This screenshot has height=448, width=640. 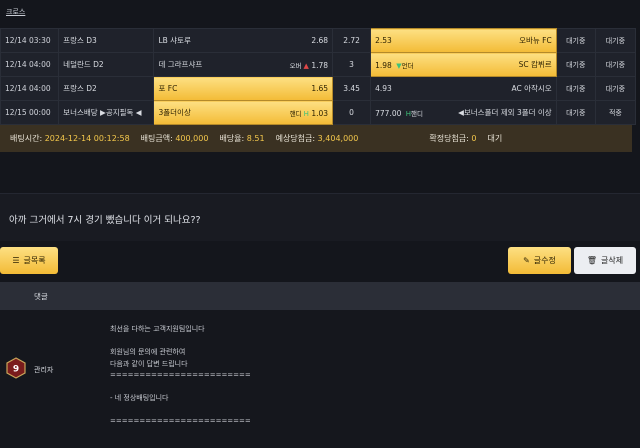 I want to click on away-odds: 1.98, so click(x=383, y=65).